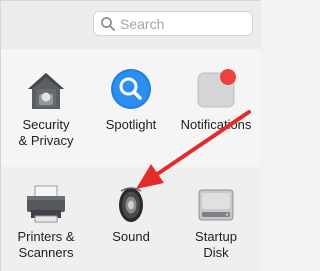  Describe the element at coordinates (46, 204) in the screenshot. I see `printer-icon` at that location.